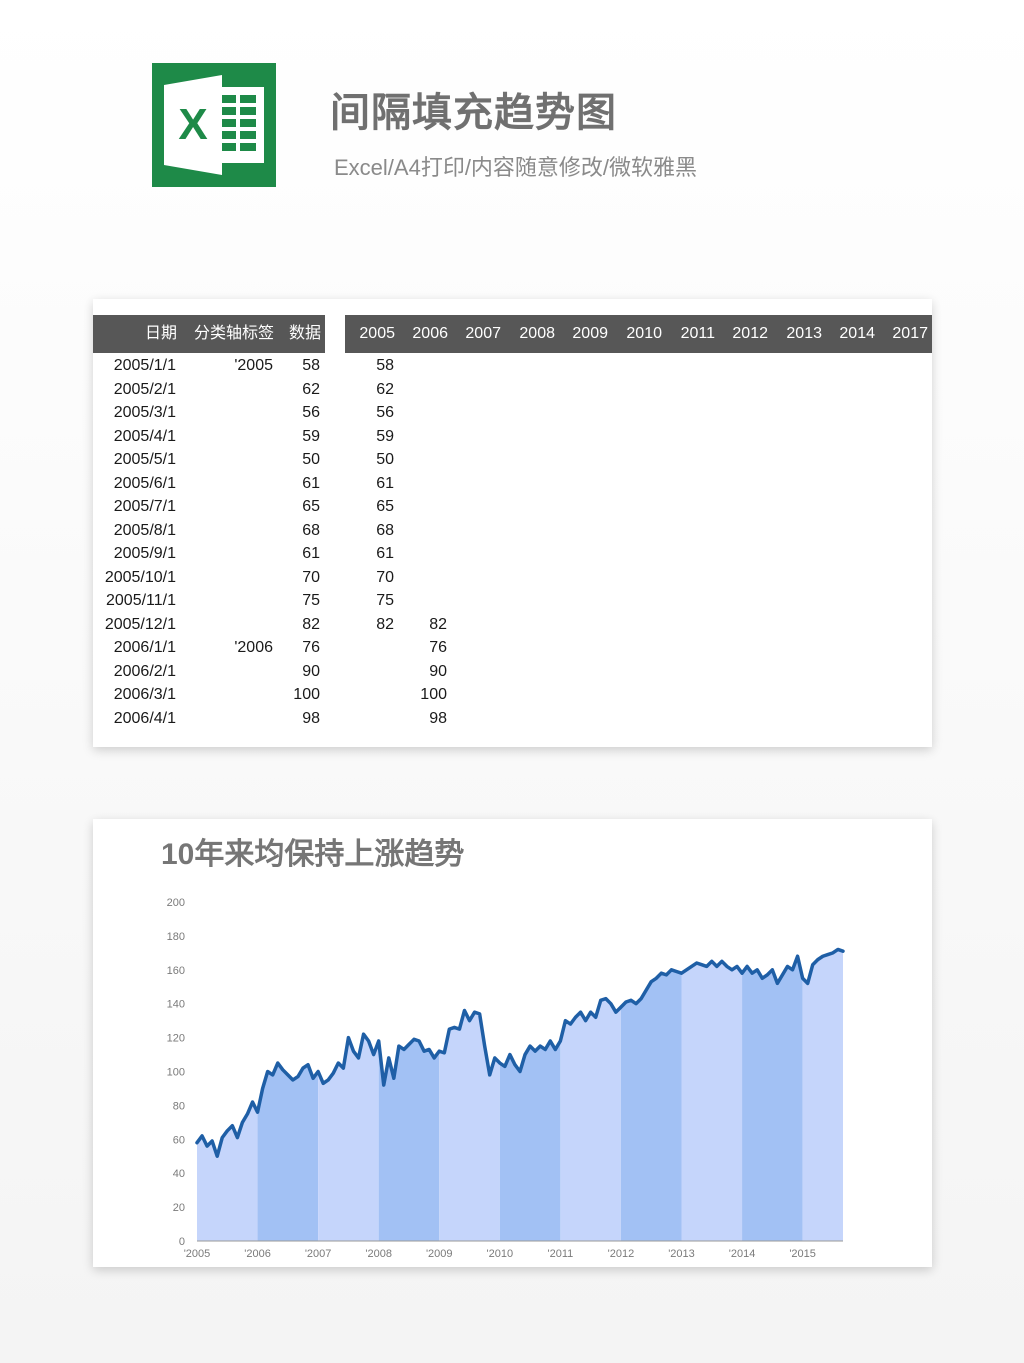 This screenshot has height=1363, width=1024. I want to click on y-tick-label: 200, so click(176, 903).